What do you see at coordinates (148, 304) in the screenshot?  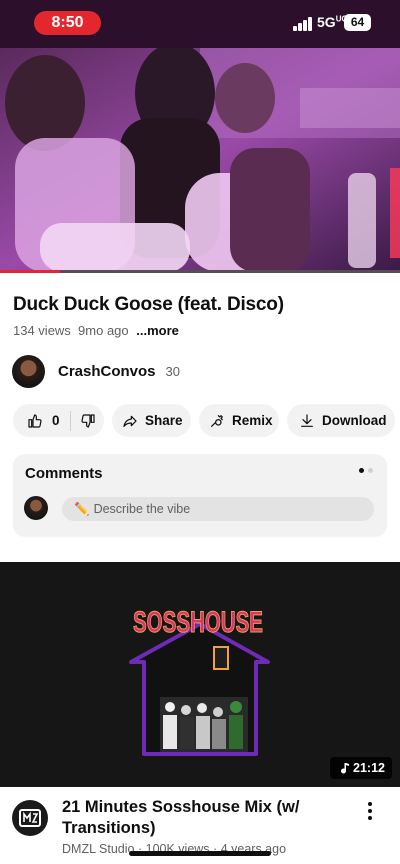 I see `video-title: Duck Duck Goose (feat. Disco)` at bounding box center [148, 304].